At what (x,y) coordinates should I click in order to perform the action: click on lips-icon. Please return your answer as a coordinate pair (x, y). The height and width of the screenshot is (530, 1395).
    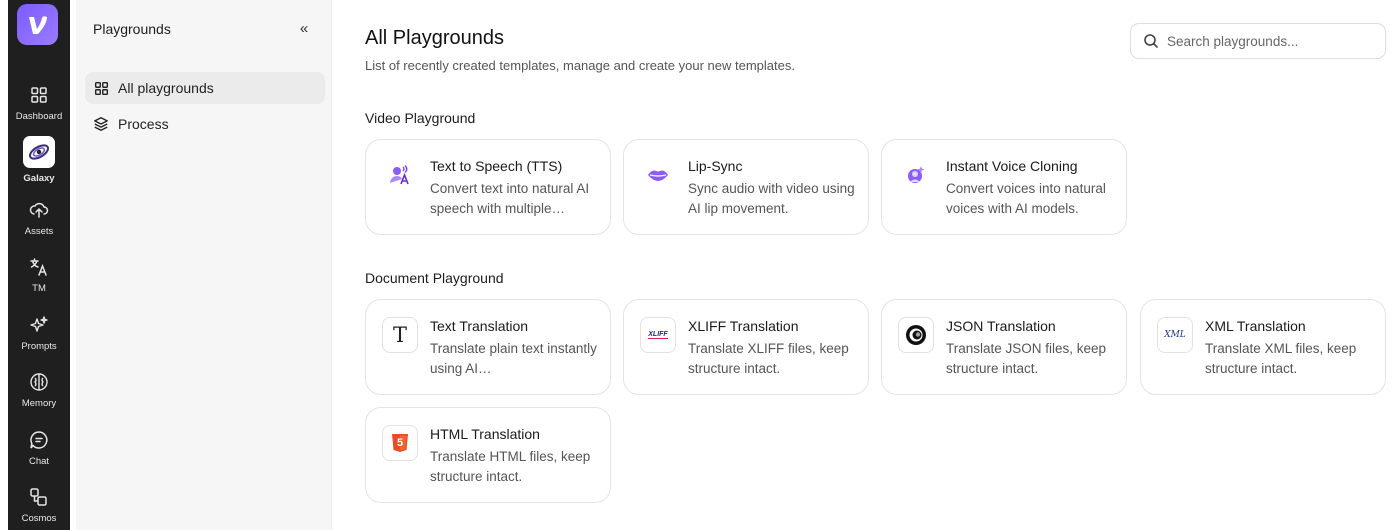
    Looking at the image, I should click on (658, 175).